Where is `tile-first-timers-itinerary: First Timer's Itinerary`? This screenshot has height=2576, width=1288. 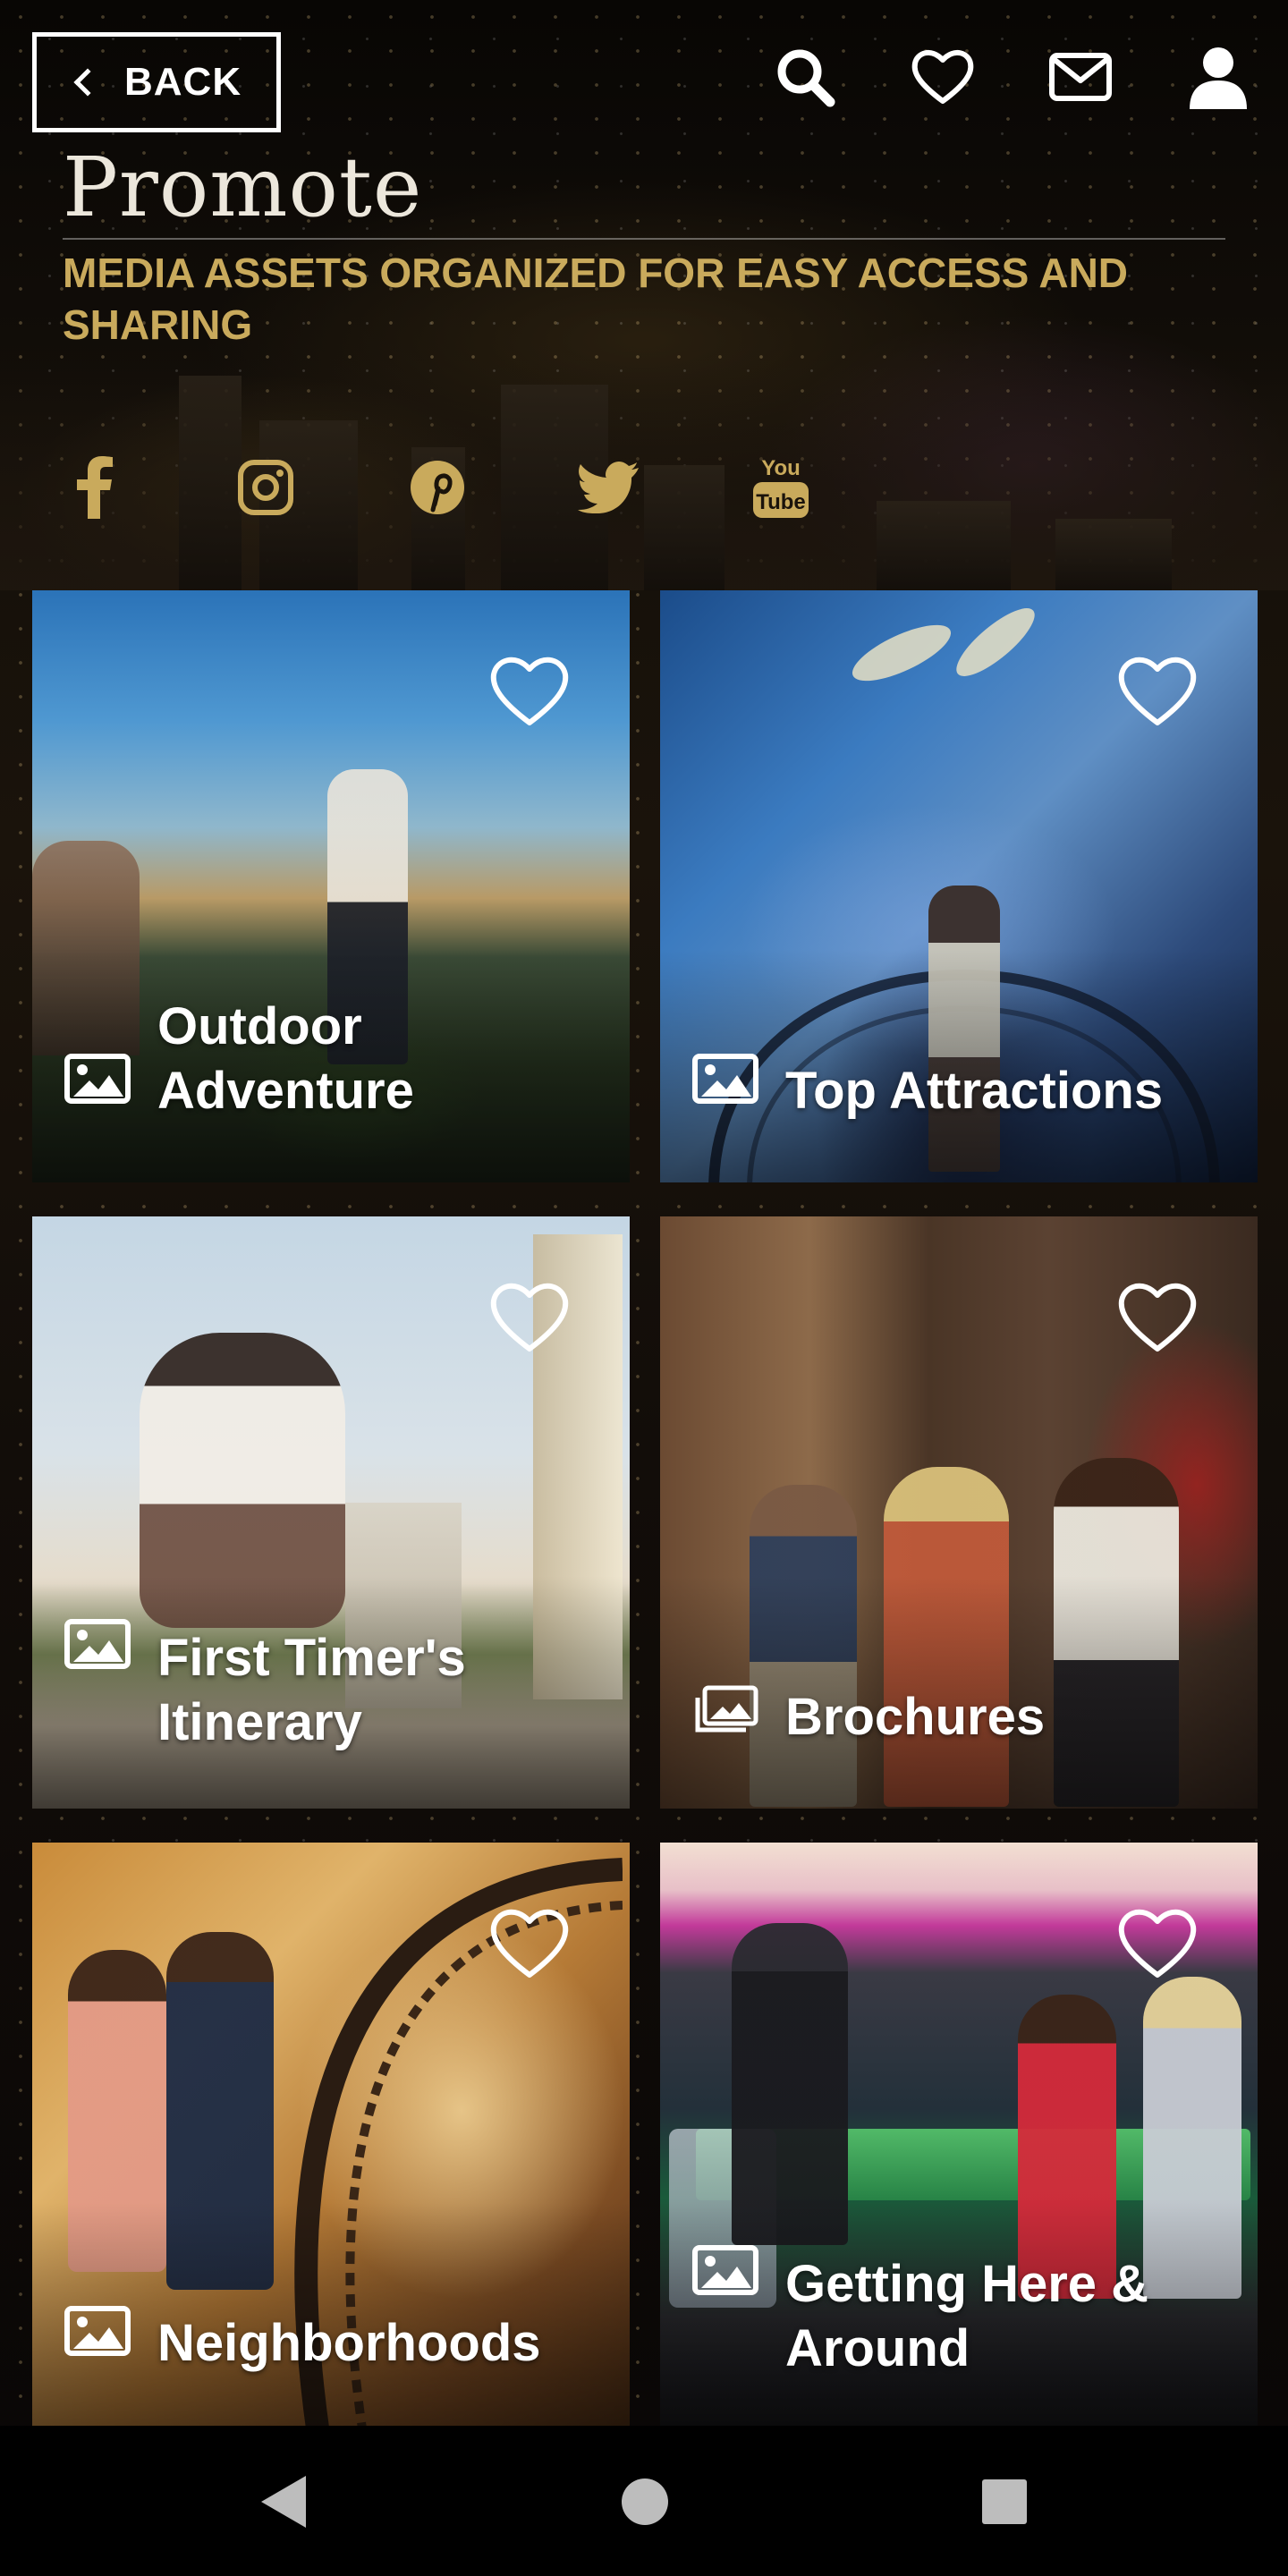 tile-first-timers-itinerary: First Timer's Itinerary is located at coordinates (331, 1512).